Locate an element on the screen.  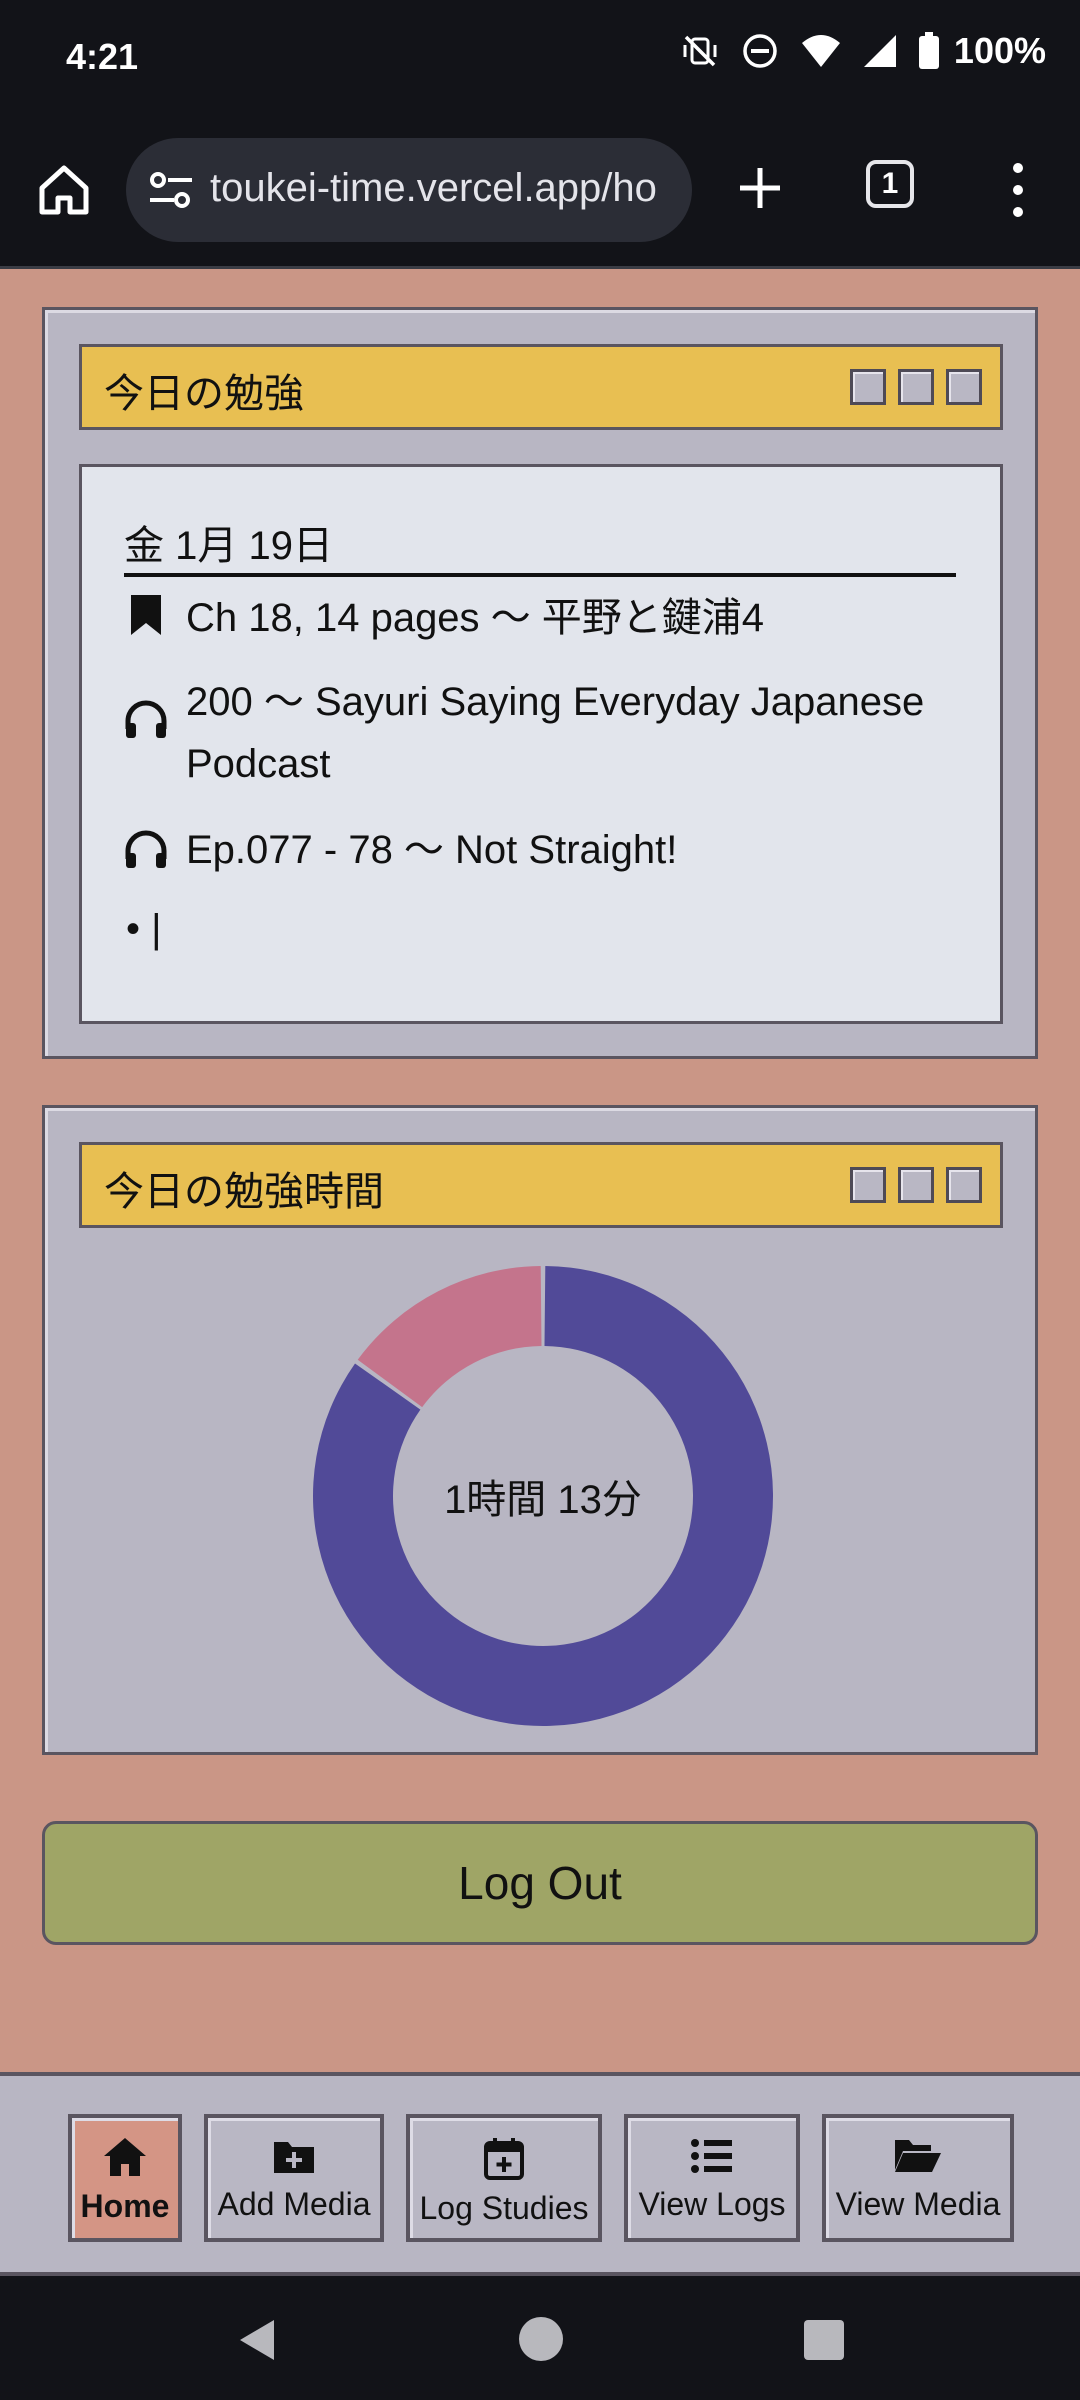
list-item: Ch 18, 14 pages 〜 平野と鍵浦4 is located at coordinates (540, 618).